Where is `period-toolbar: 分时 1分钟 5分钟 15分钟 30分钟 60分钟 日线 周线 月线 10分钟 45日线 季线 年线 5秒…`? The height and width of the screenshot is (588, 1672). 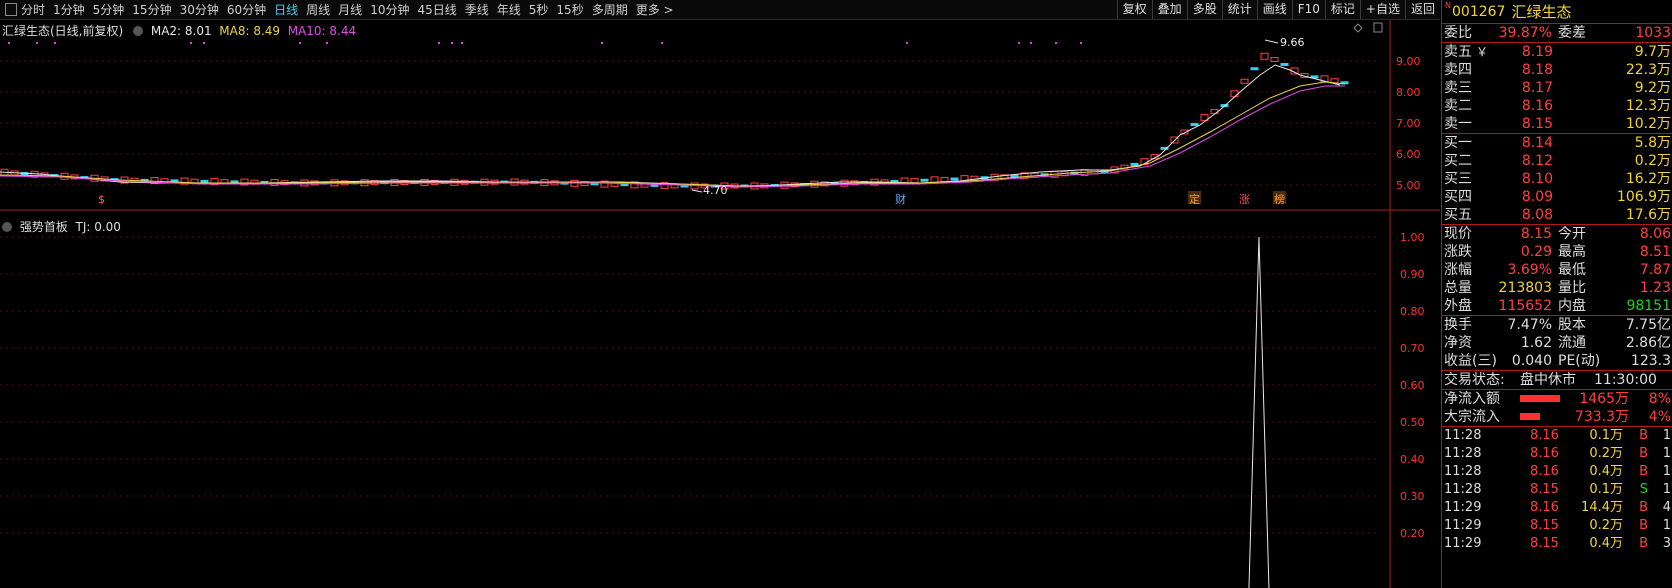 period-toolbar: 分时 1分钟 5分钟 15分钟 30分钟 60分钟 日线 周线 月线 10分钟 45日线 季线 年线 5秒… is located at coordinates (720, 10).